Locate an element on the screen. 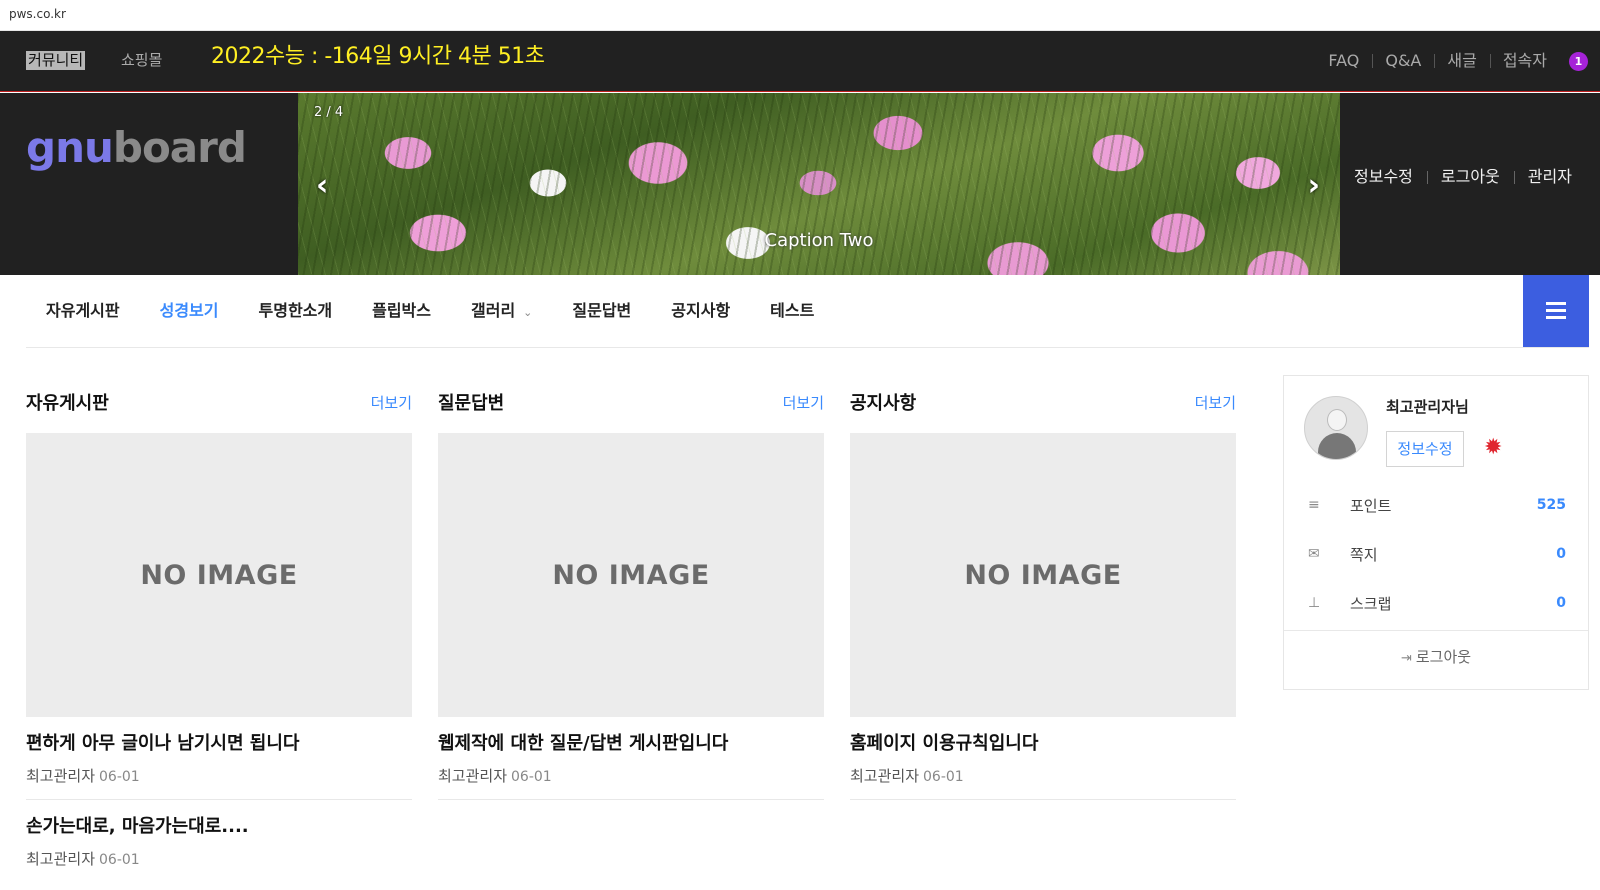 This screenshot has width=1600, height=890. profile-logout-button: ⇥ 로그아웃 is located at coordinates (1436, 656).